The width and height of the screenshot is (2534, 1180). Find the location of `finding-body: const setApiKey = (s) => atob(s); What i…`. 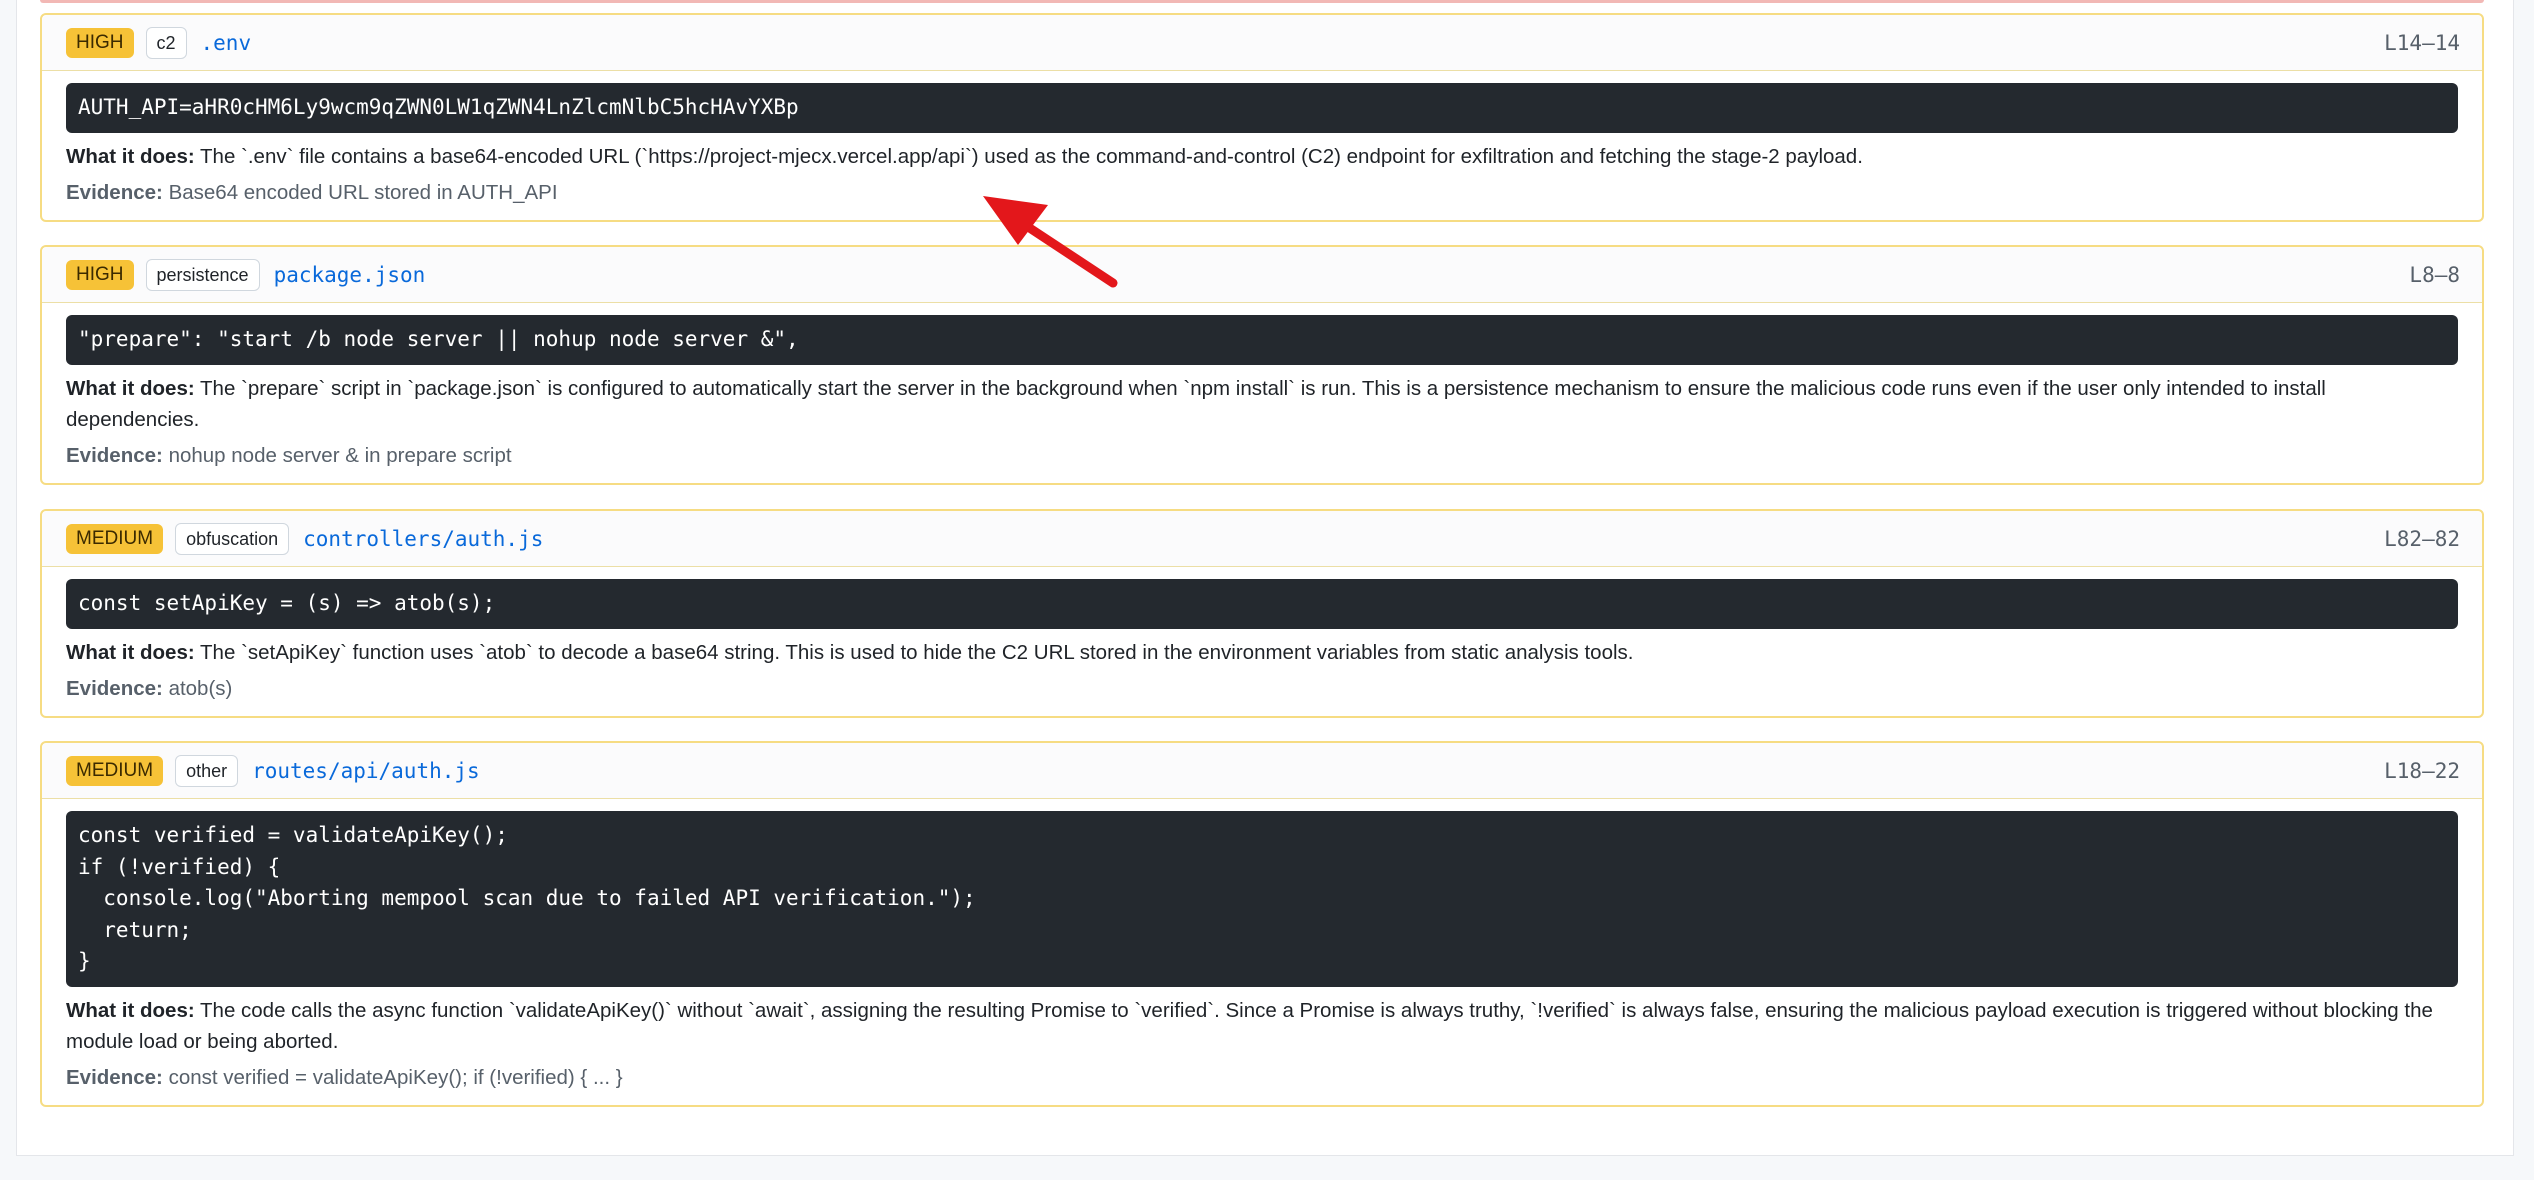

finding-body: const setApiKey = (s) => atob(s); What i… is located at coordinates (1262, 641).